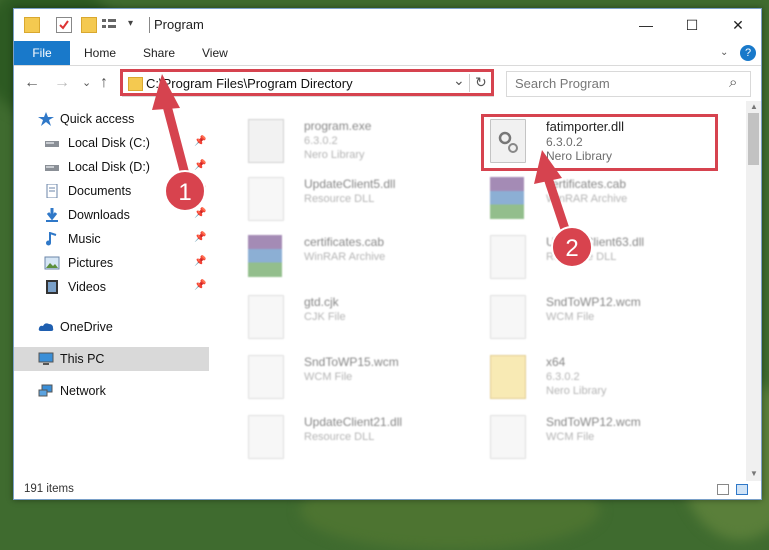  I want to click on file-name: UpdateClient21.dll, so click(353, 422).